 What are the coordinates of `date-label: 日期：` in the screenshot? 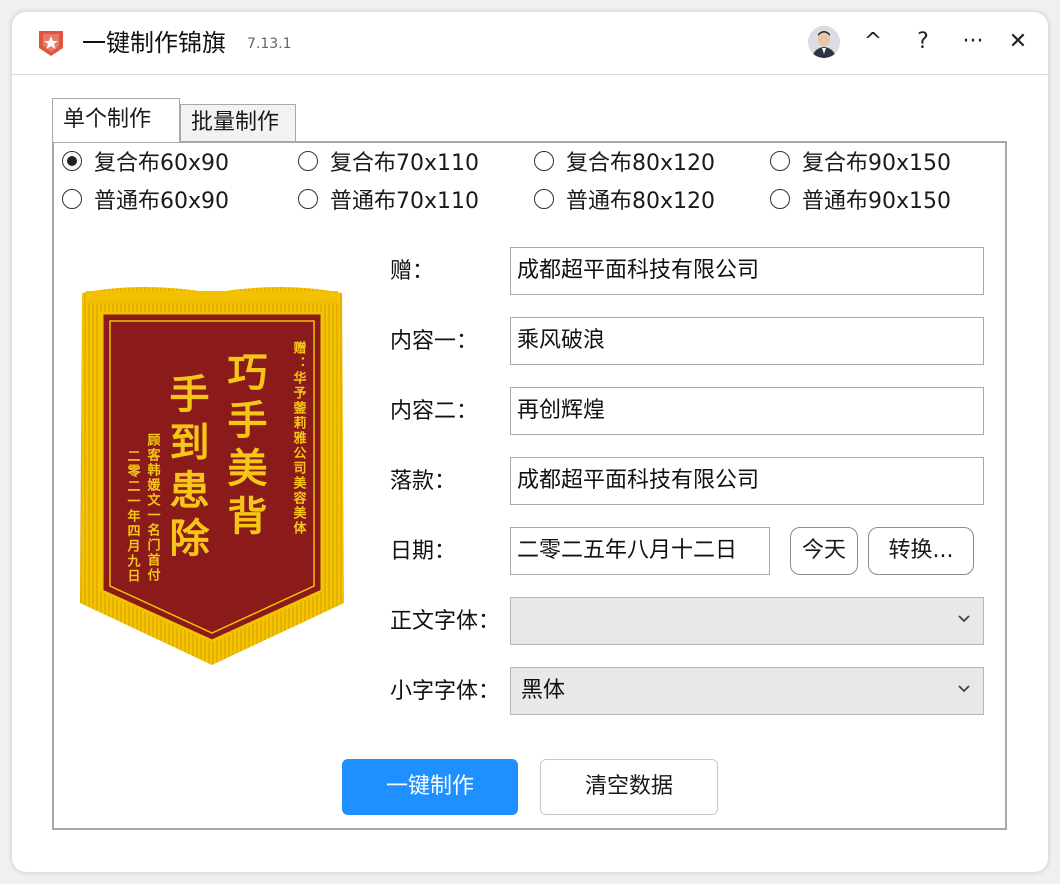 It's located at (423, 551).